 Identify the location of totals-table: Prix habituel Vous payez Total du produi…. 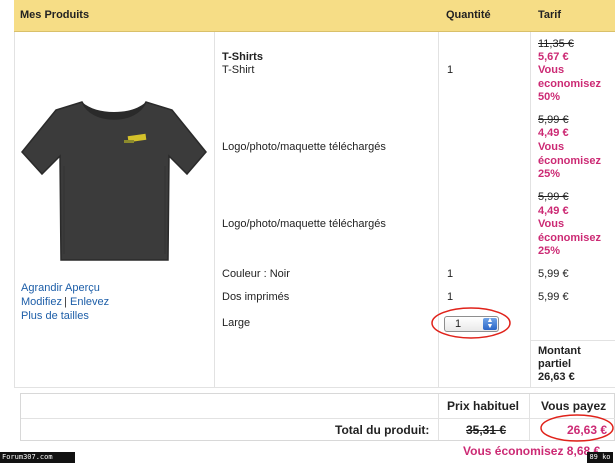
(317, 417).